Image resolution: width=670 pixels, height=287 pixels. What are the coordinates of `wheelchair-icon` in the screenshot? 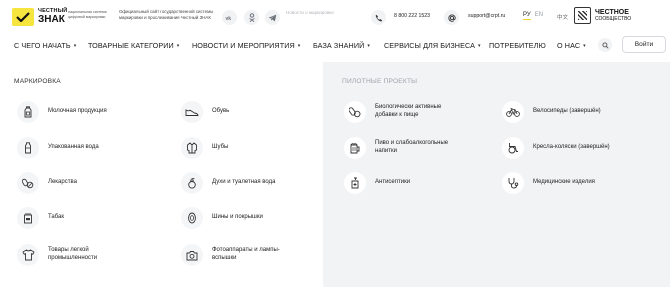 It's located at (513, 148).